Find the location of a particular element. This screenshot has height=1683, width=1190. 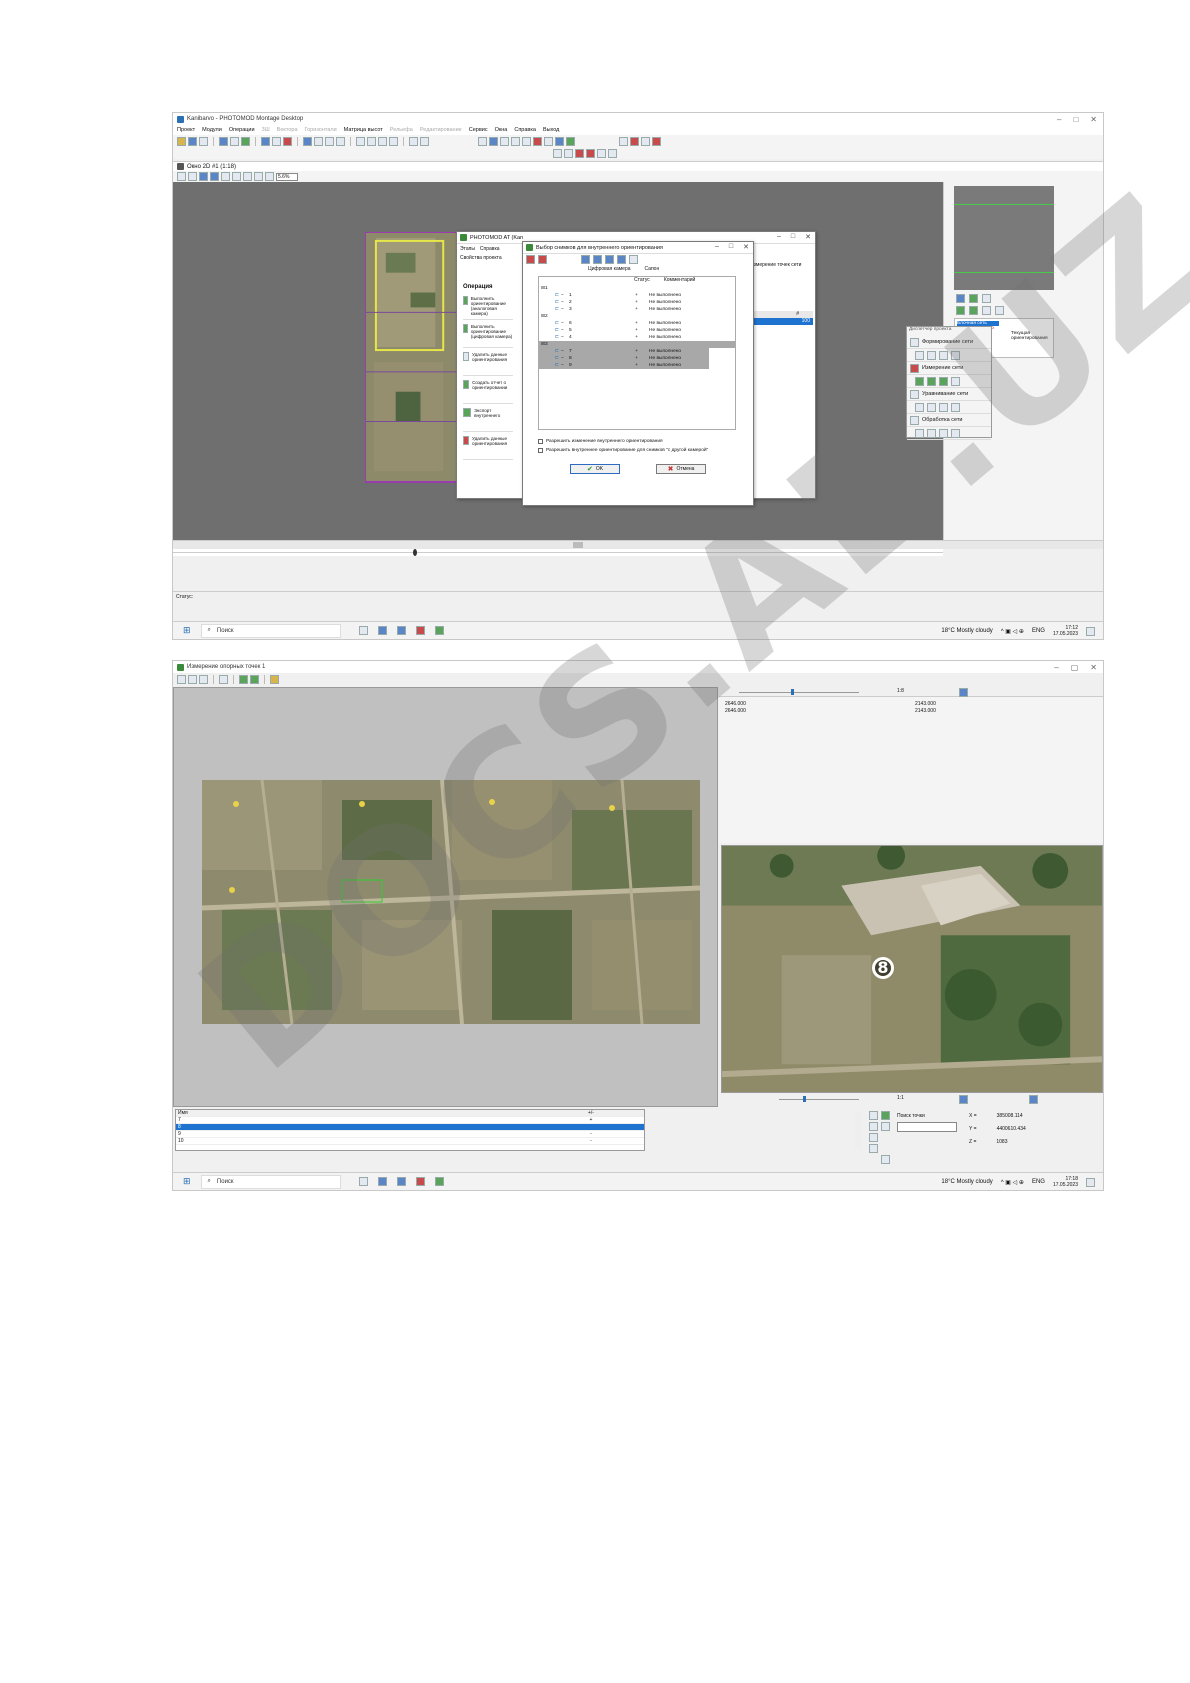

menu-item: Рельефа is located at coordinates (401, 130).